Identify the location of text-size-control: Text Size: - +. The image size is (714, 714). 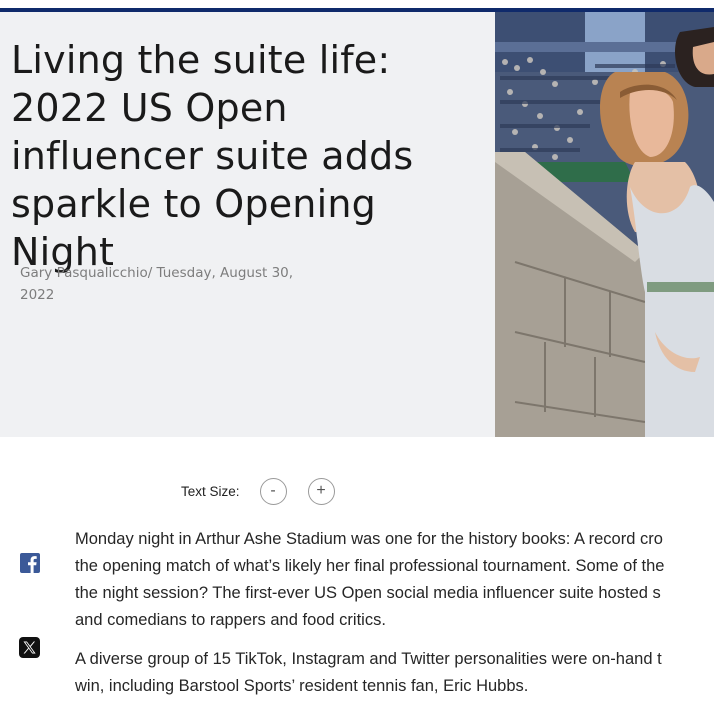
(268, 491).